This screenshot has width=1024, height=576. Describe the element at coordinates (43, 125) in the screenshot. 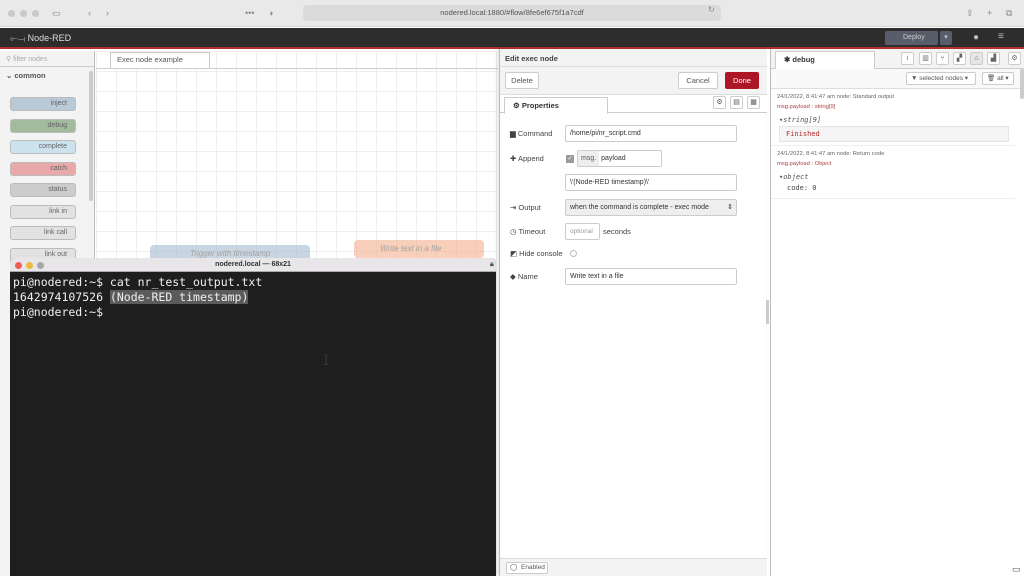

I see `palette-node: debug` at that location.